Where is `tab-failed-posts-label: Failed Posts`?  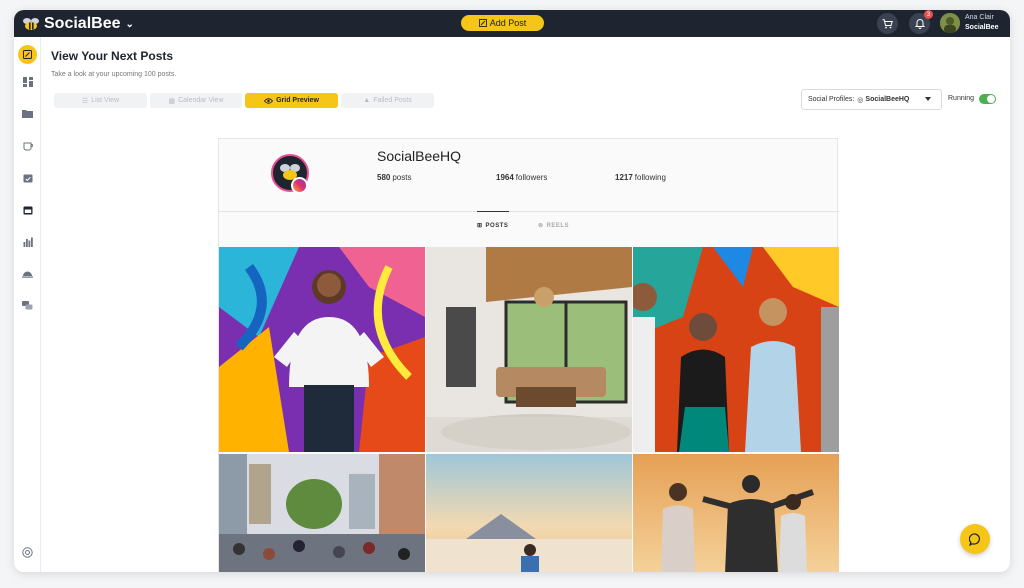
tab-failed-posts-label: Failed Posts is located at coordinates (392, 100).